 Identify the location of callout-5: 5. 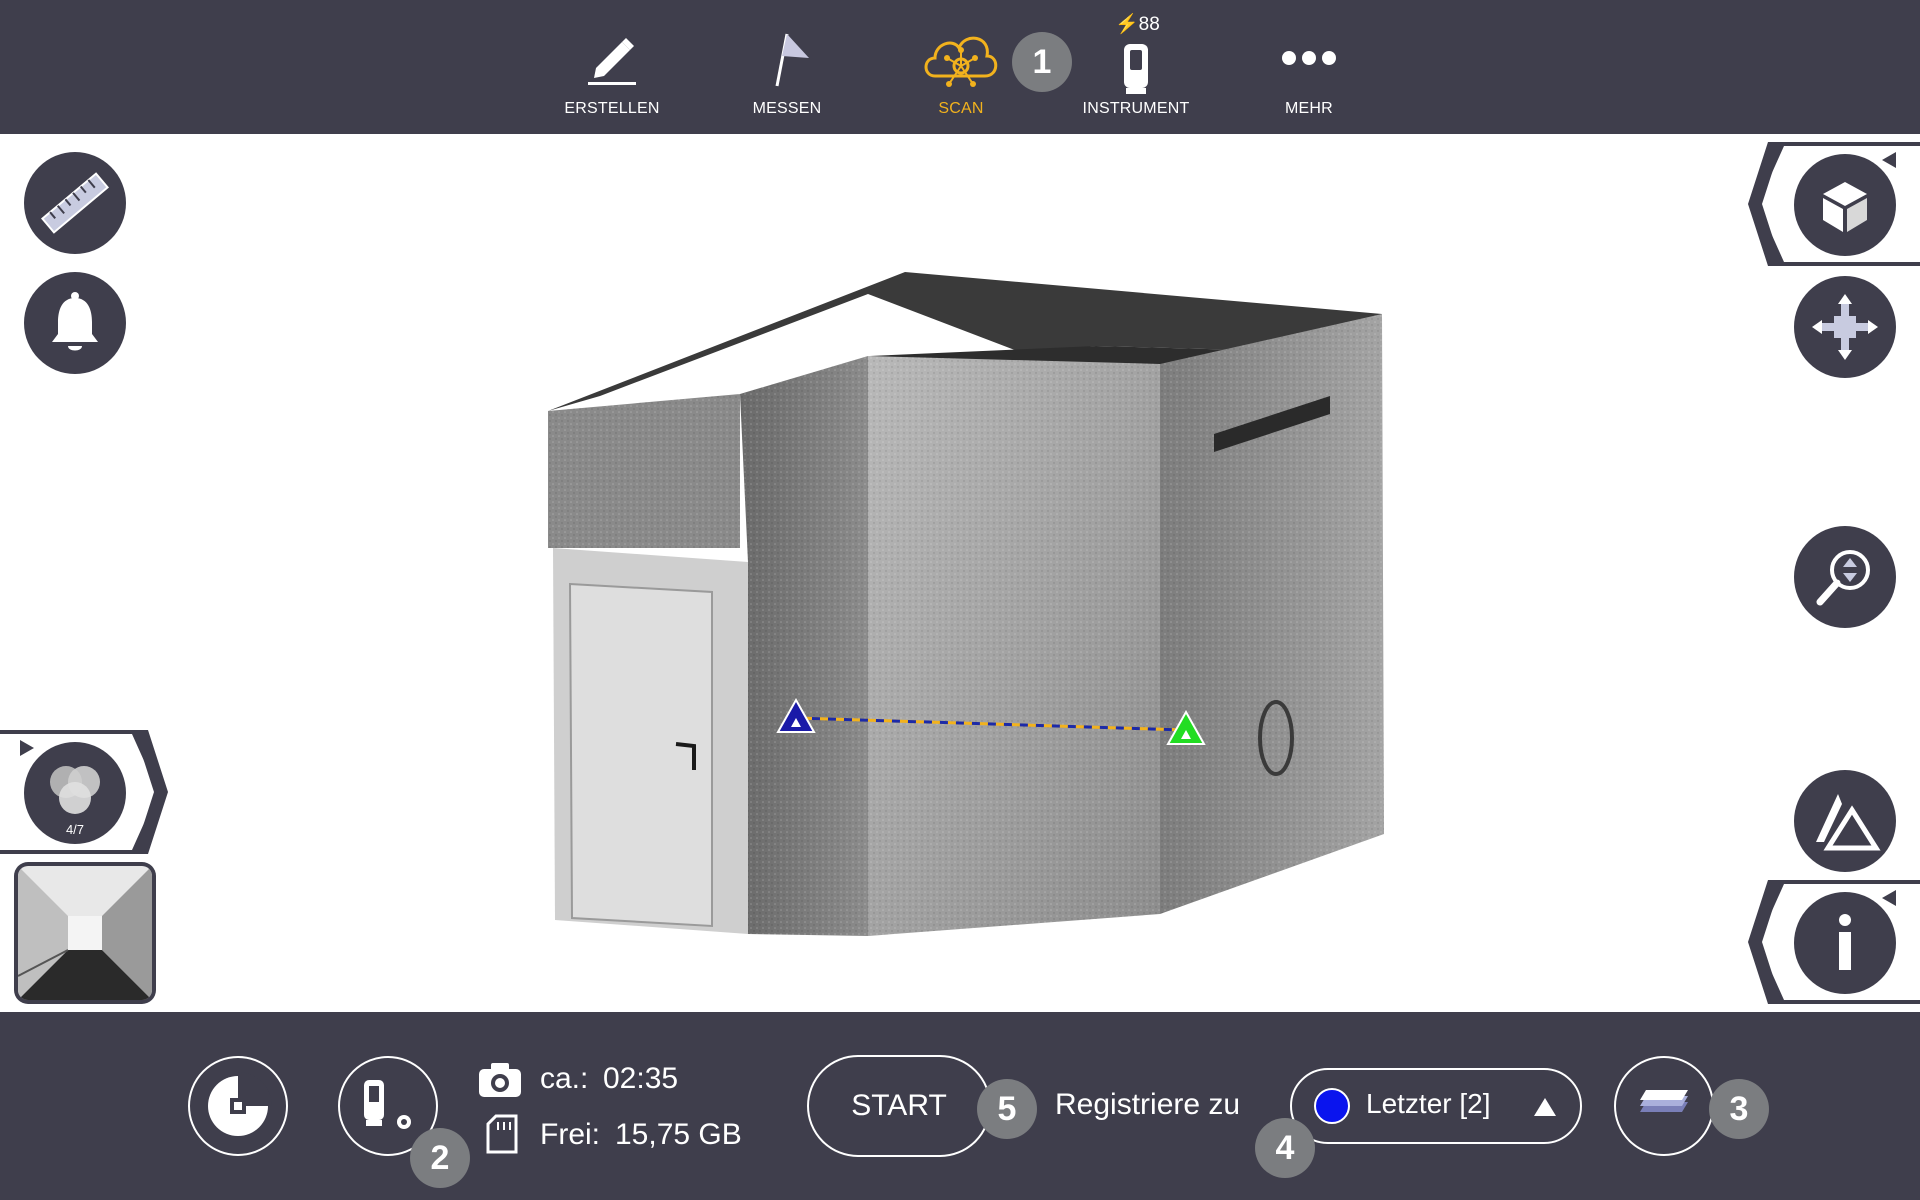
(1007, 1109).